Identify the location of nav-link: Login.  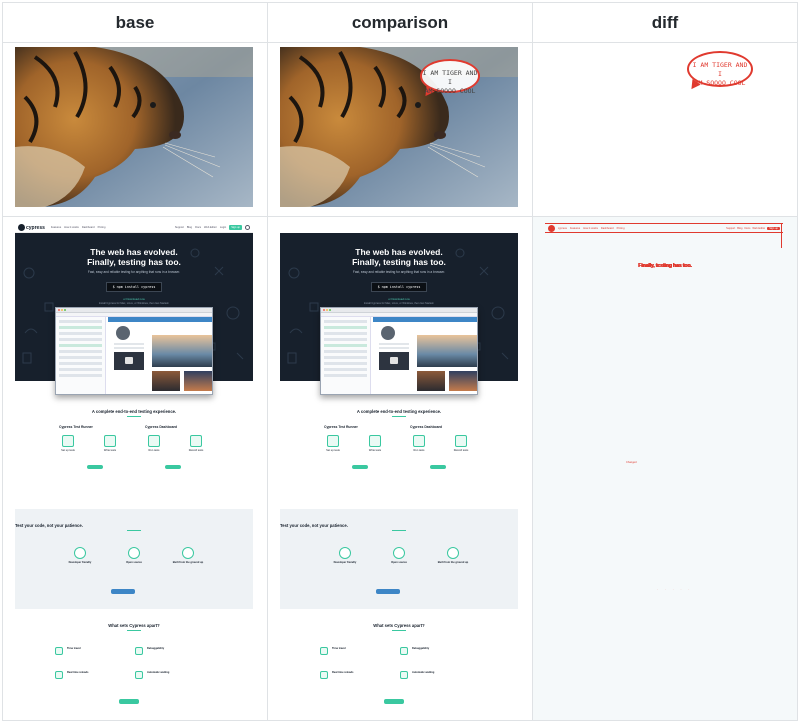
(223, 227).